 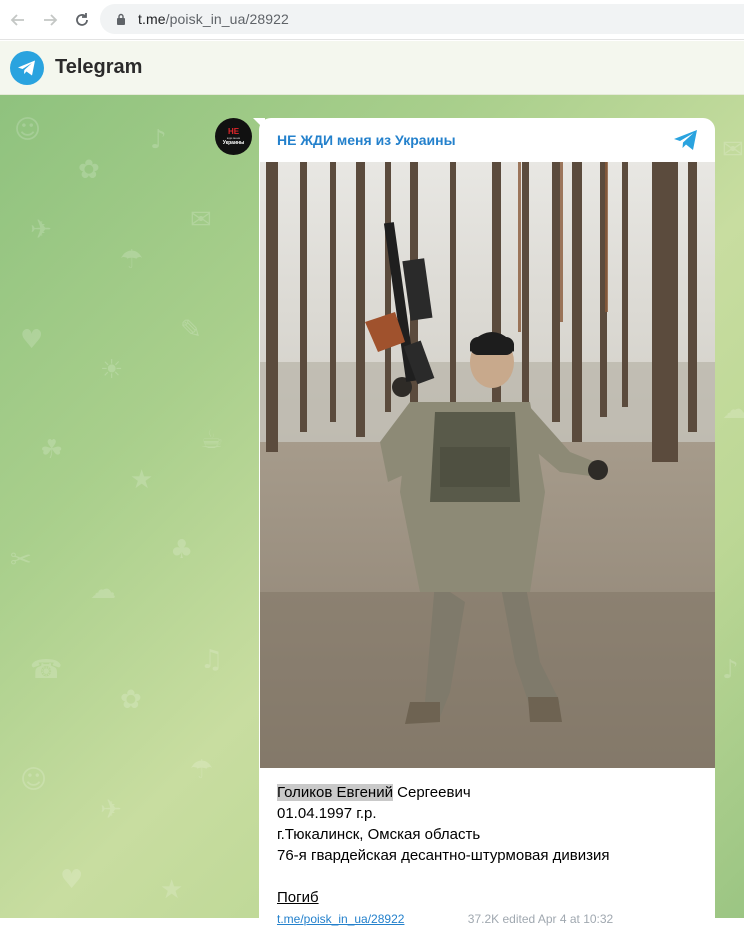 I want to click on back-icon, so click(x=18, y=20).